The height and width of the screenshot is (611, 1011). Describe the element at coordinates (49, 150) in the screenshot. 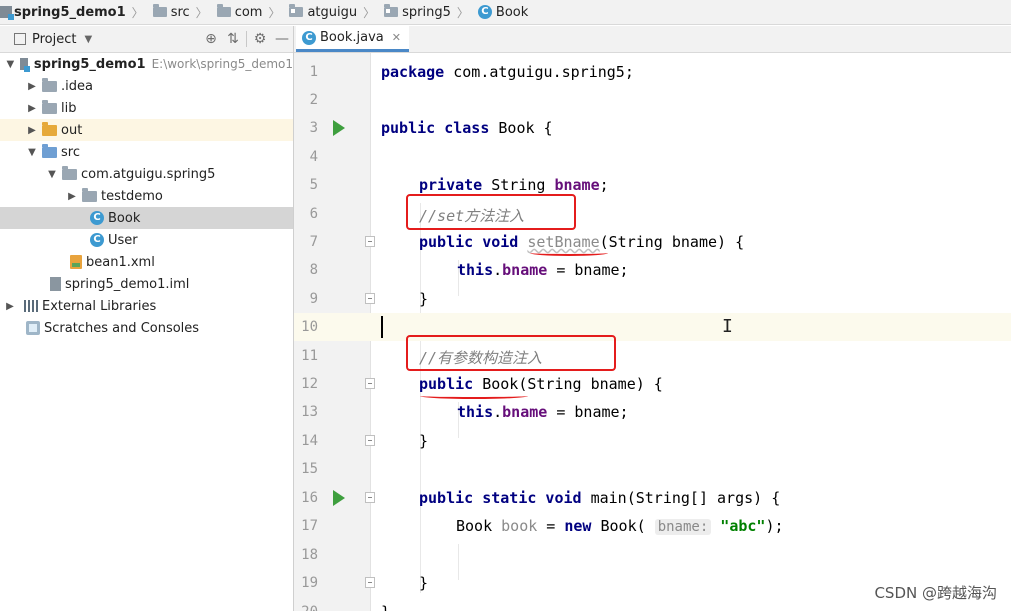

I see `source-folder-icon` at that location.